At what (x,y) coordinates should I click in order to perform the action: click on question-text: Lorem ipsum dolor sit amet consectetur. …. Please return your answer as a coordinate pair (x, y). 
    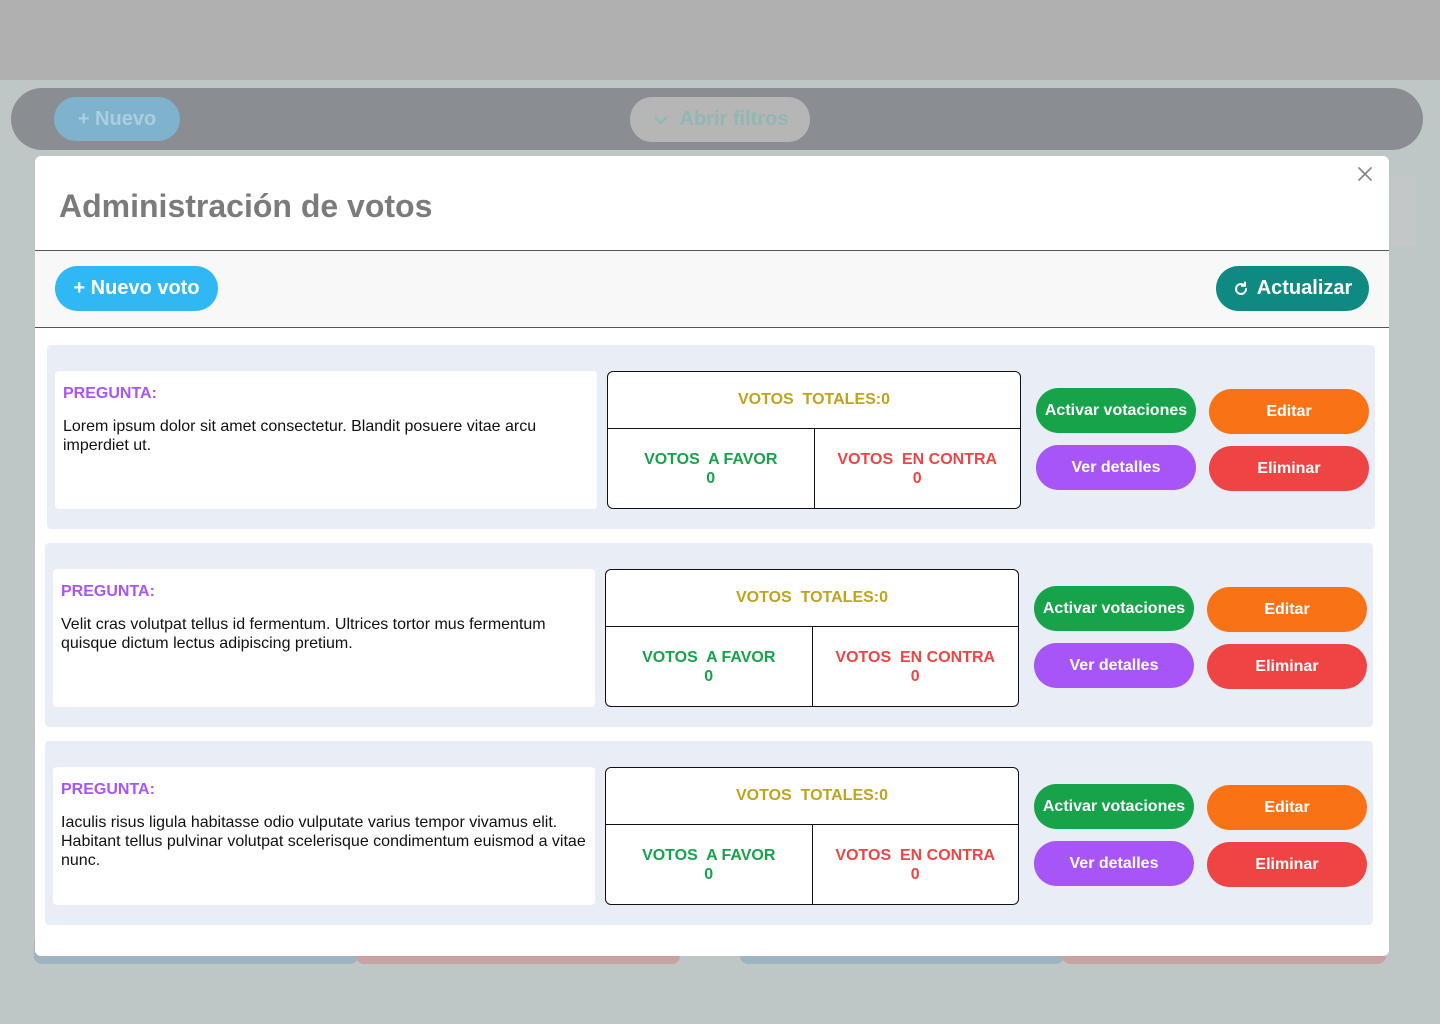
    Looking at the image, I should click on (300, 436).